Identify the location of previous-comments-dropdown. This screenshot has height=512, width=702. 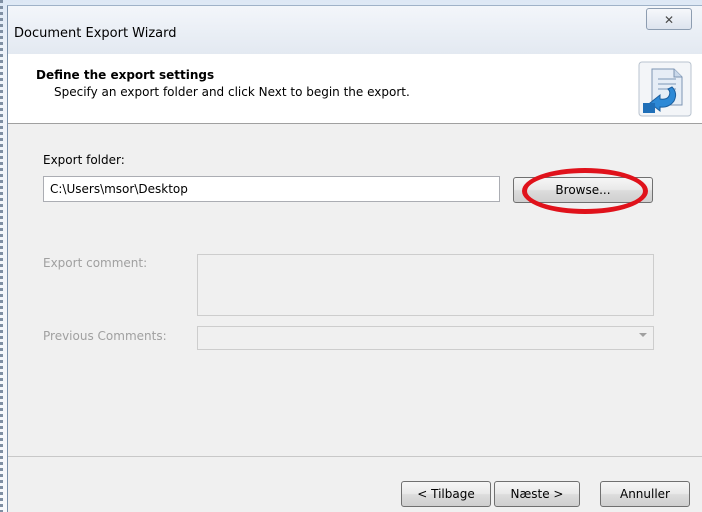
(425, 338).